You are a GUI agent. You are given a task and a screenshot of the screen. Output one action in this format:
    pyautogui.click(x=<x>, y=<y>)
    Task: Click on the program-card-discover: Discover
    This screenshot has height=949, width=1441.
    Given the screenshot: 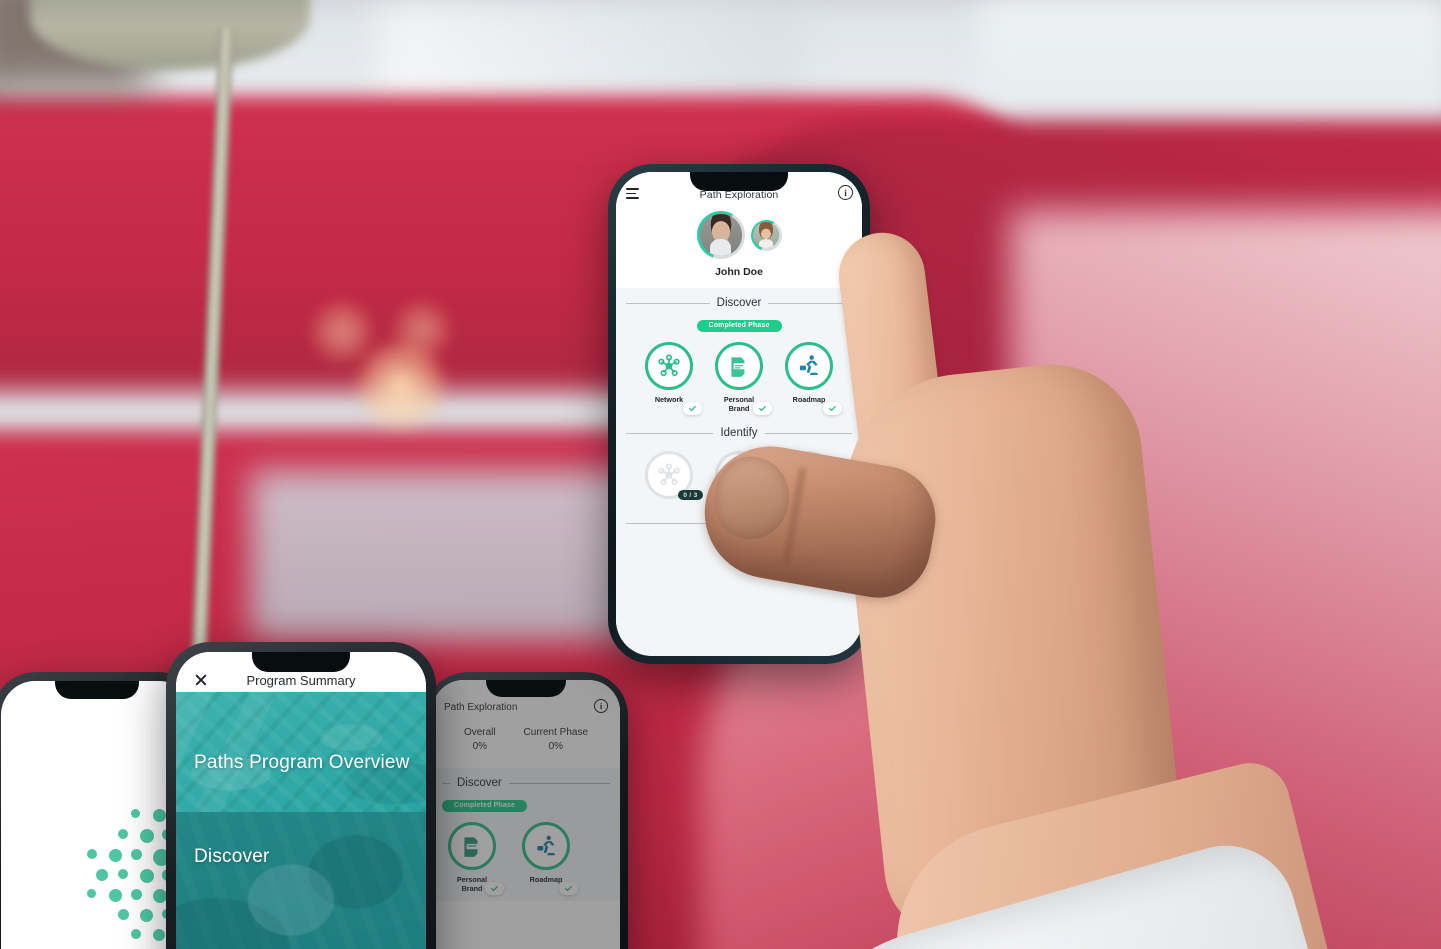 What is the action you would take?
    pyautogui.click(x=301, y=880)
    